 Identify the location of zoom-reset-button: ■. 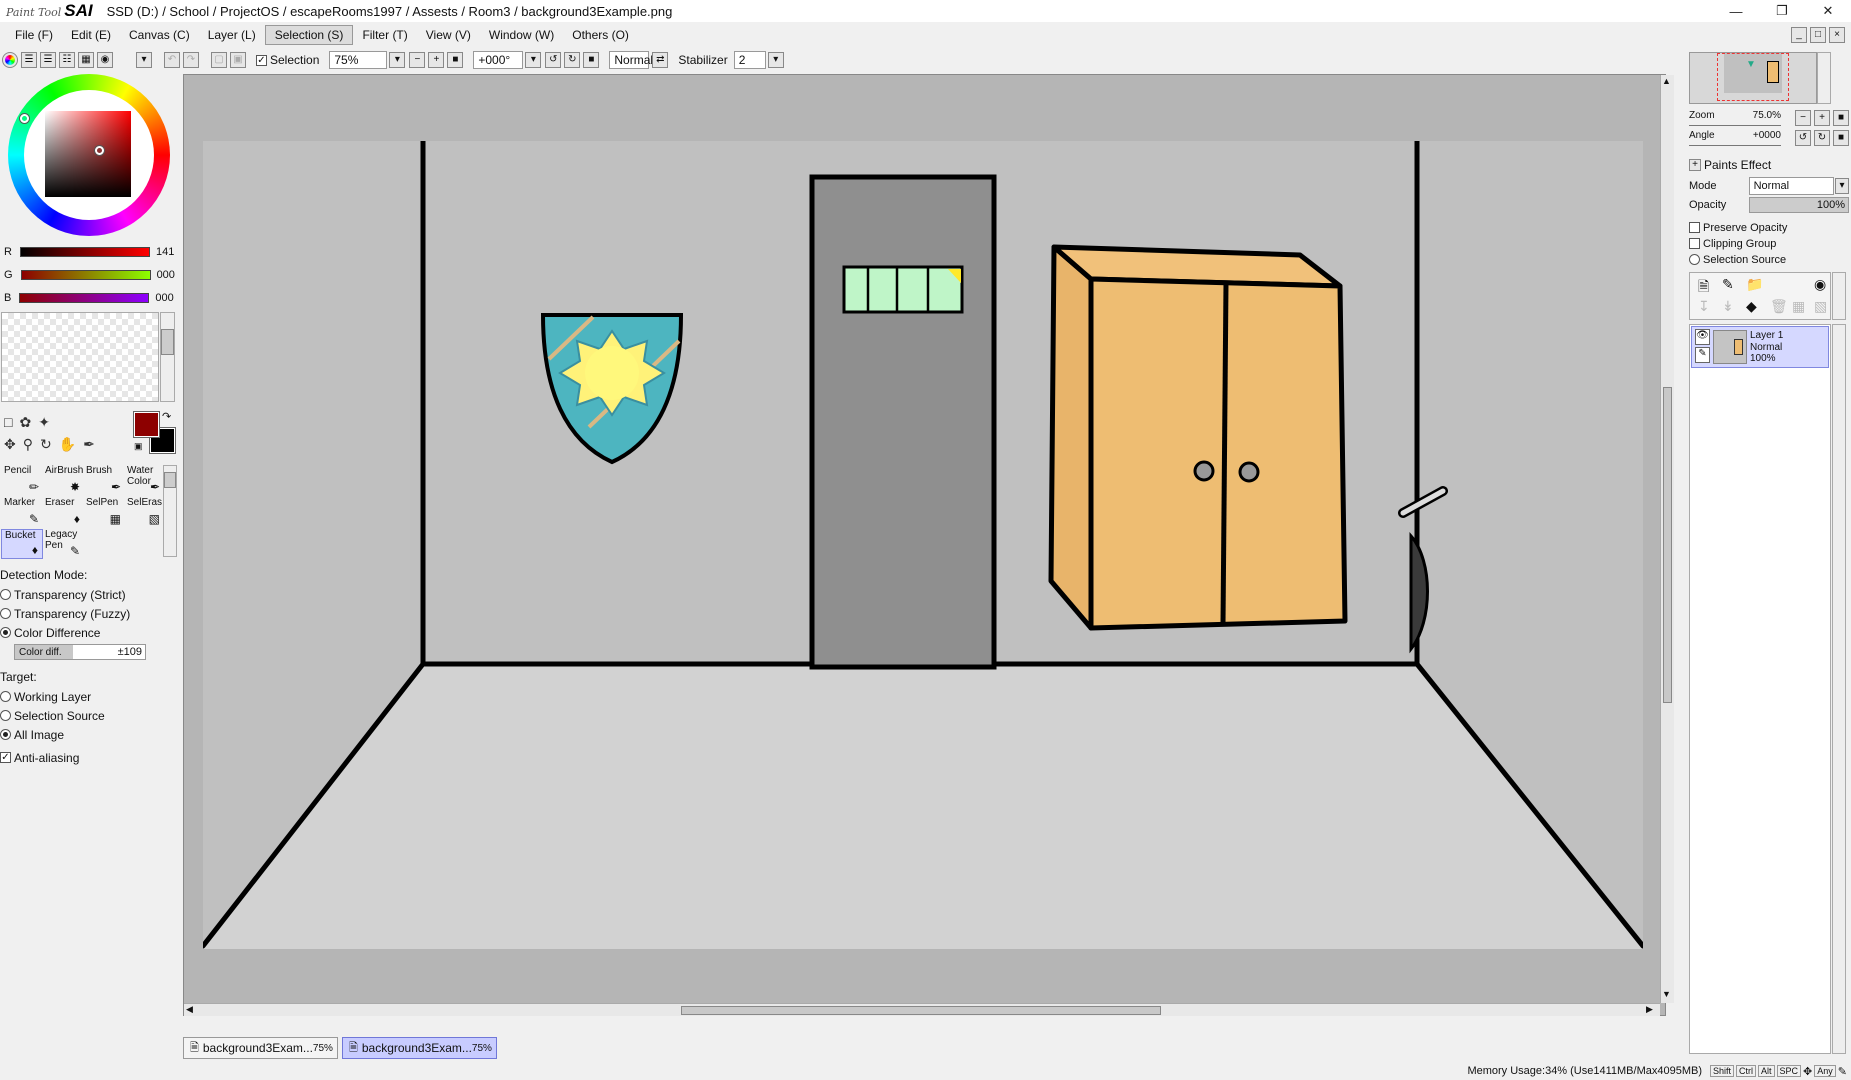
(455, 60).